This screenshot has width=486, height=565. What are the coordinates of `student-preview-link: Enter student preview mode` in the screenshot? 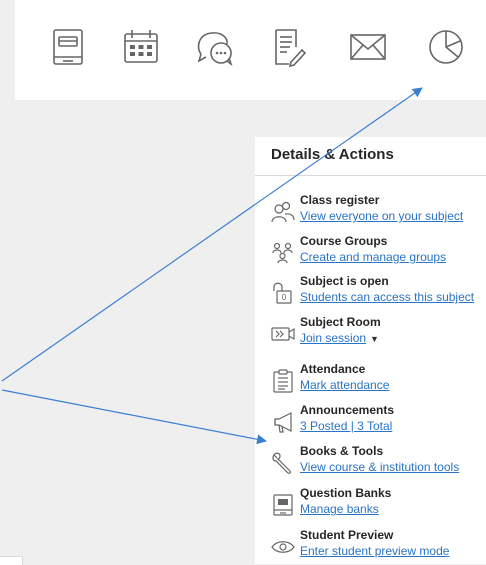 It's located at (374, 551).